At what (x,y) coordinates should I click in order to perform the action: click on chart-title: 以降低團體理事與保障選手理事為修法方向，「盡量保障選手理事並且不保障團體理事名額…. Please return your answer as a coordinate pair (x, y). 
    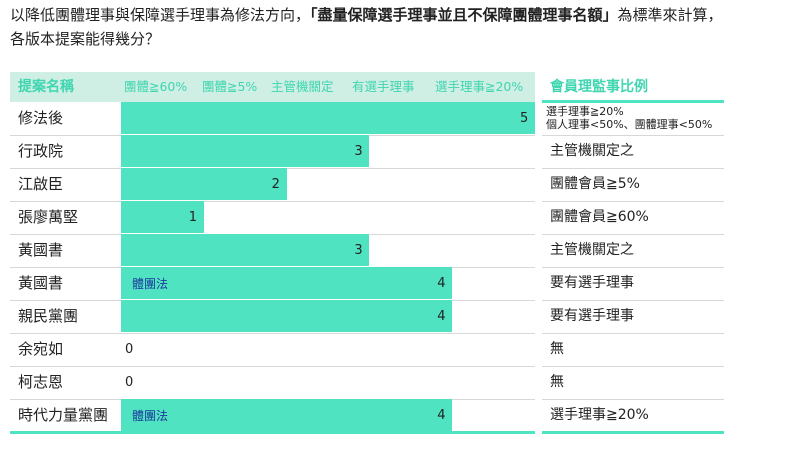
    Looking at the image, I should click on (400, 27).